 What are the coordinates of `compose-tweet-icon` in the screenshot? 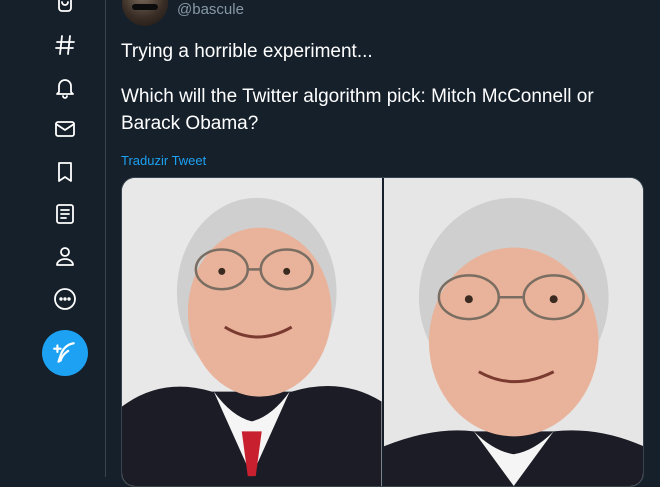 It's located at (64, 352).